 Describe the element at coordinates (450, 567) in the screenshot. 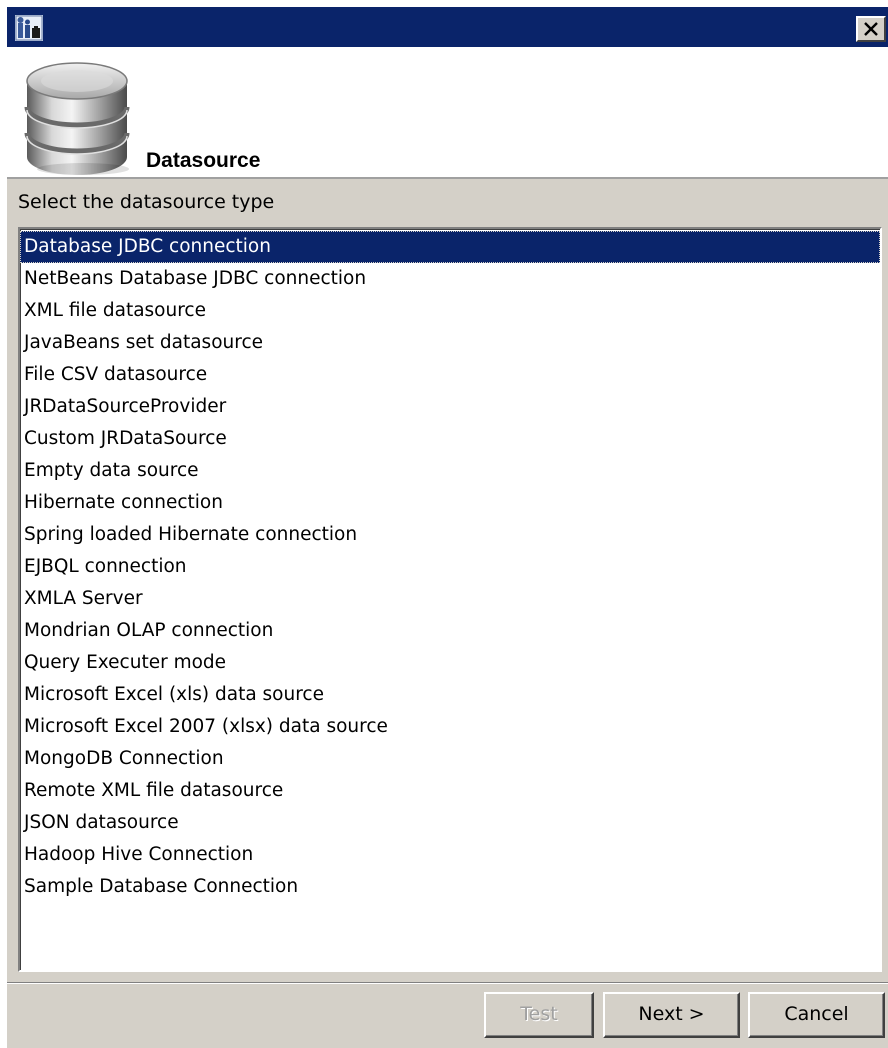

I see `list-item: EJBQL connection` at that location.